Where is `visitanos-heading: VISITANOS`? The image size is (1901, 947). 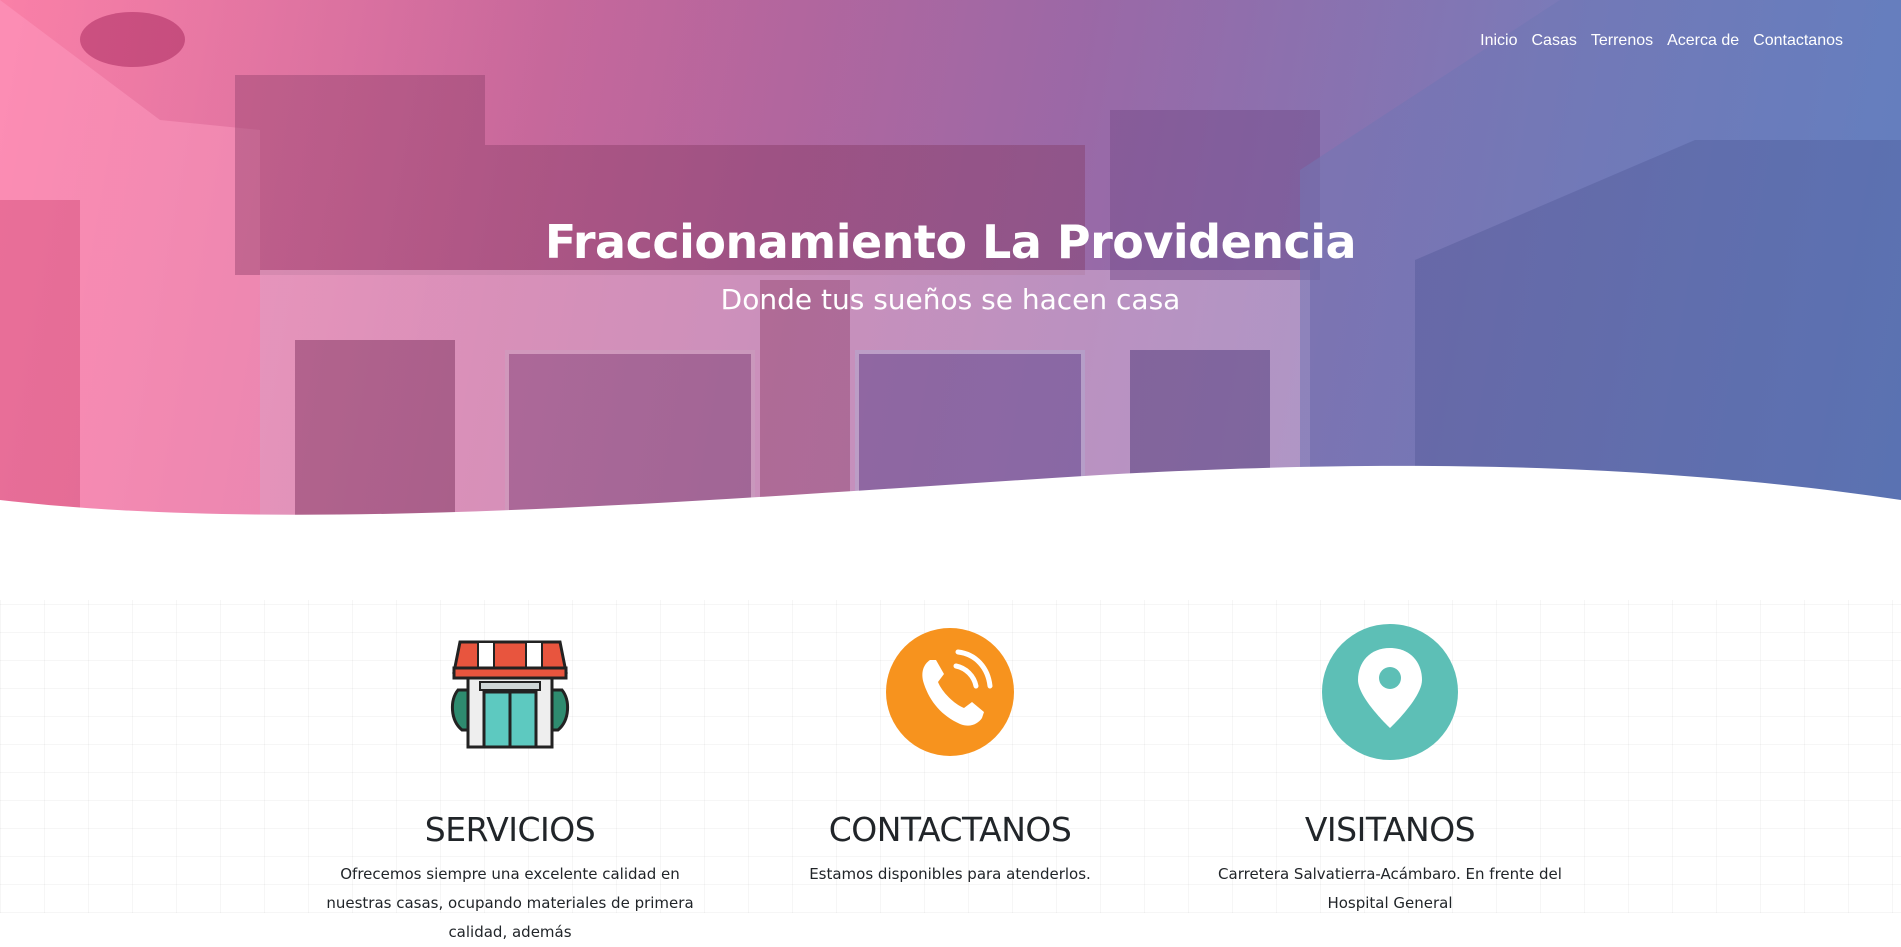
visitanos-heading: VISITANOS is located at coordinates (1390, 829).